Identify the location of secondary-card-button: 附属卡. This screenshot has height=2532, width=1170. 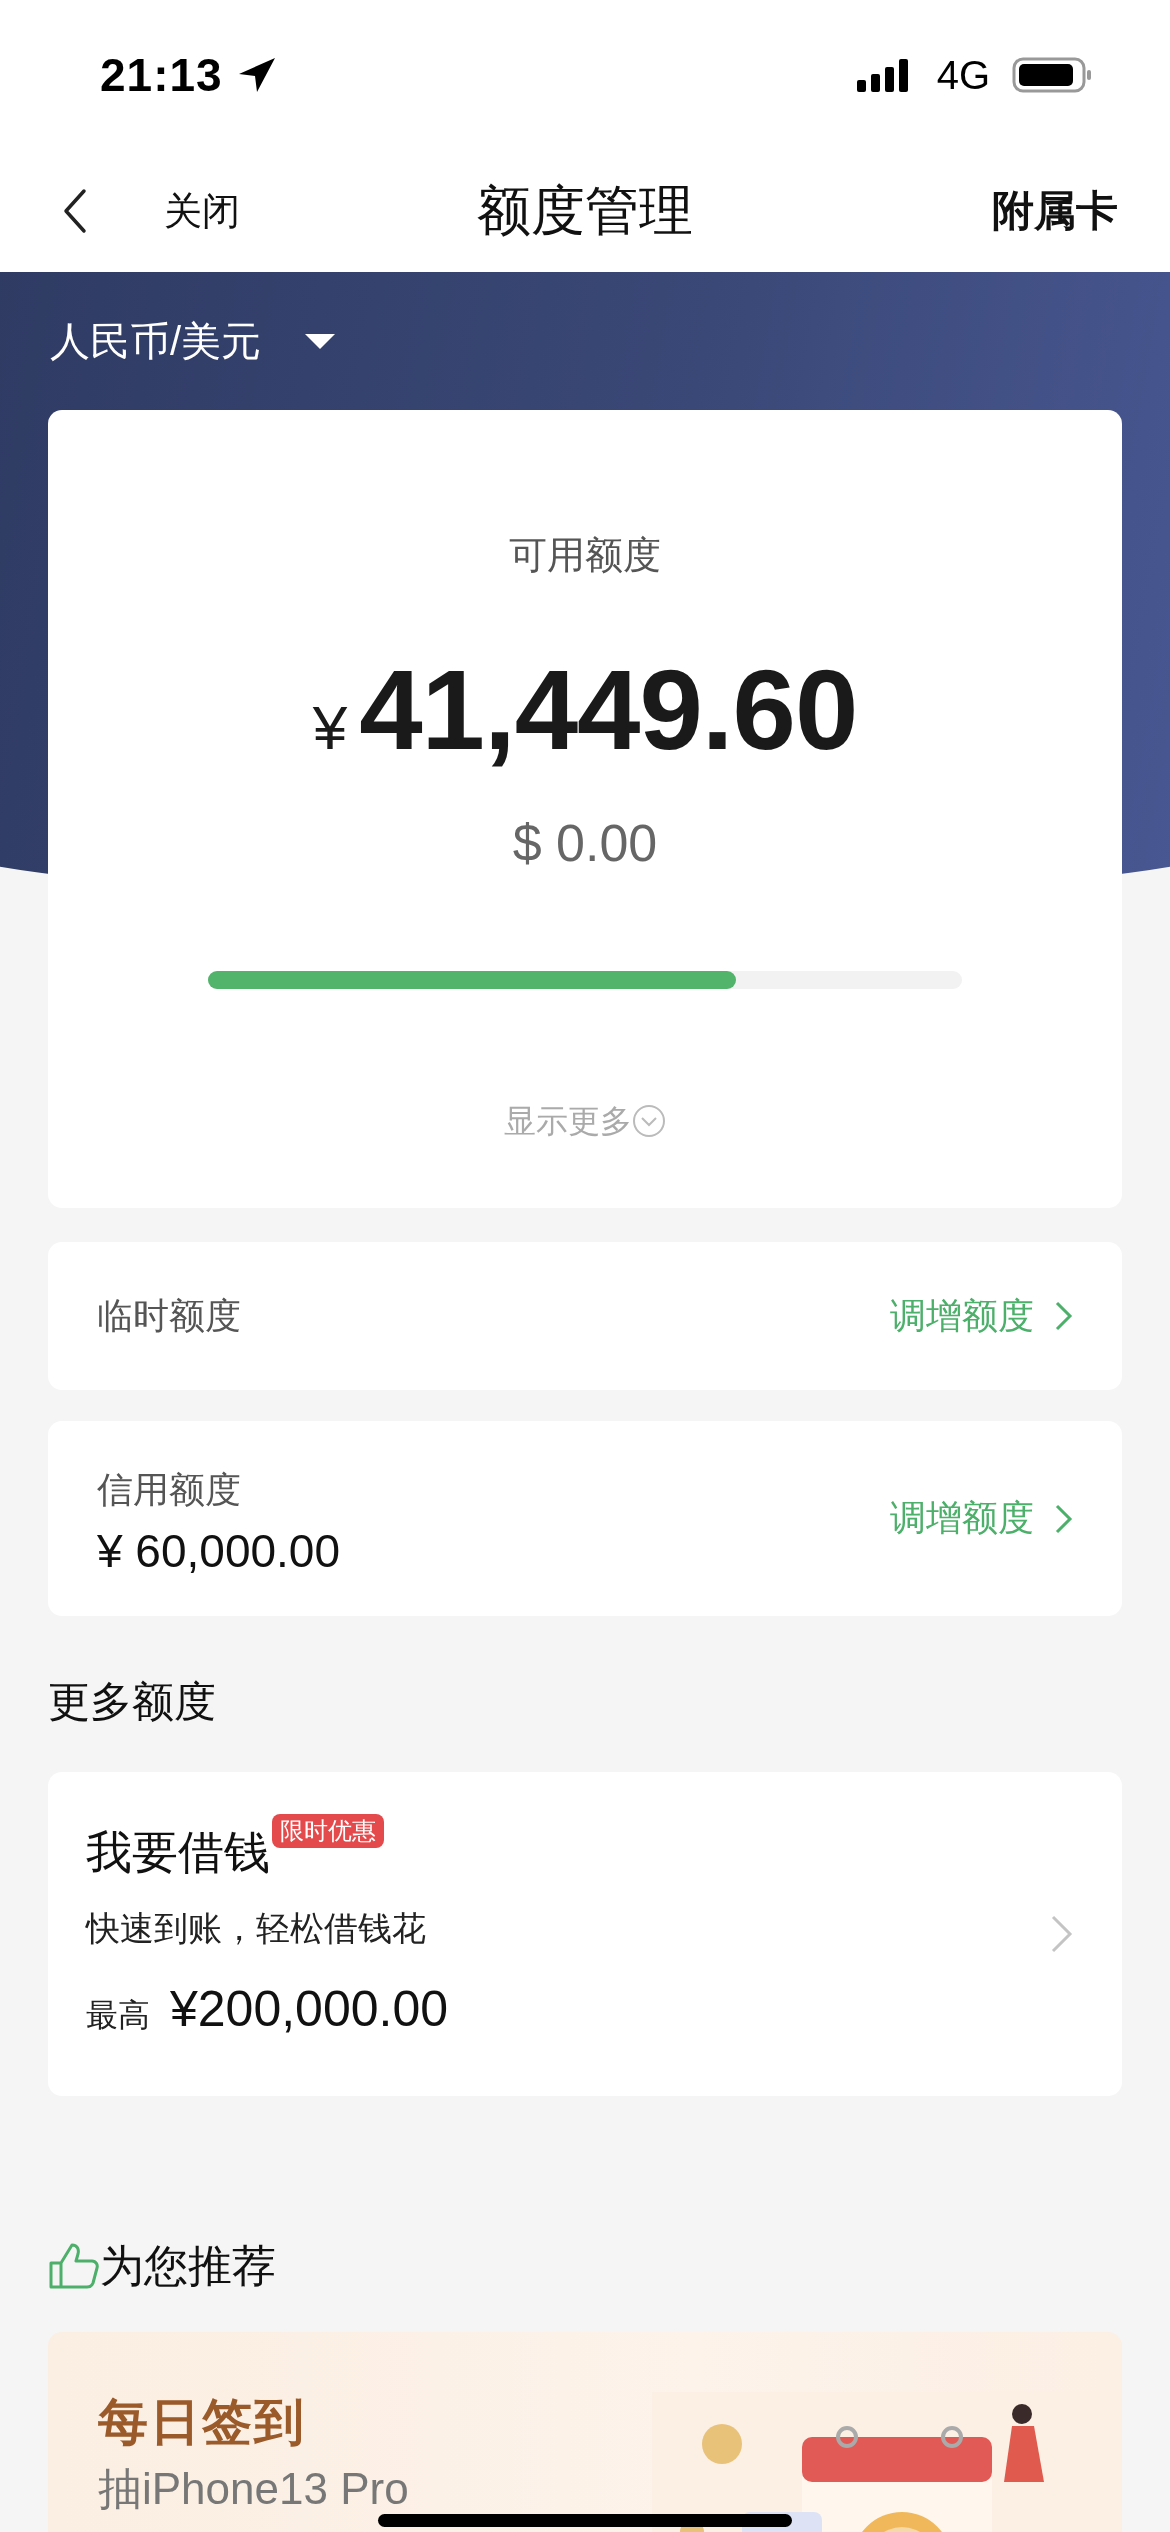
(1055, 211).